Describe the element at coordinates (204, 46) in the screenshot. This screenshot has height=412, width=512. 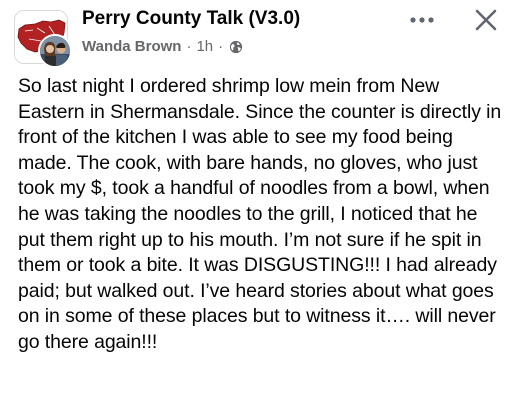
I see `post-time: 1h` at that location.